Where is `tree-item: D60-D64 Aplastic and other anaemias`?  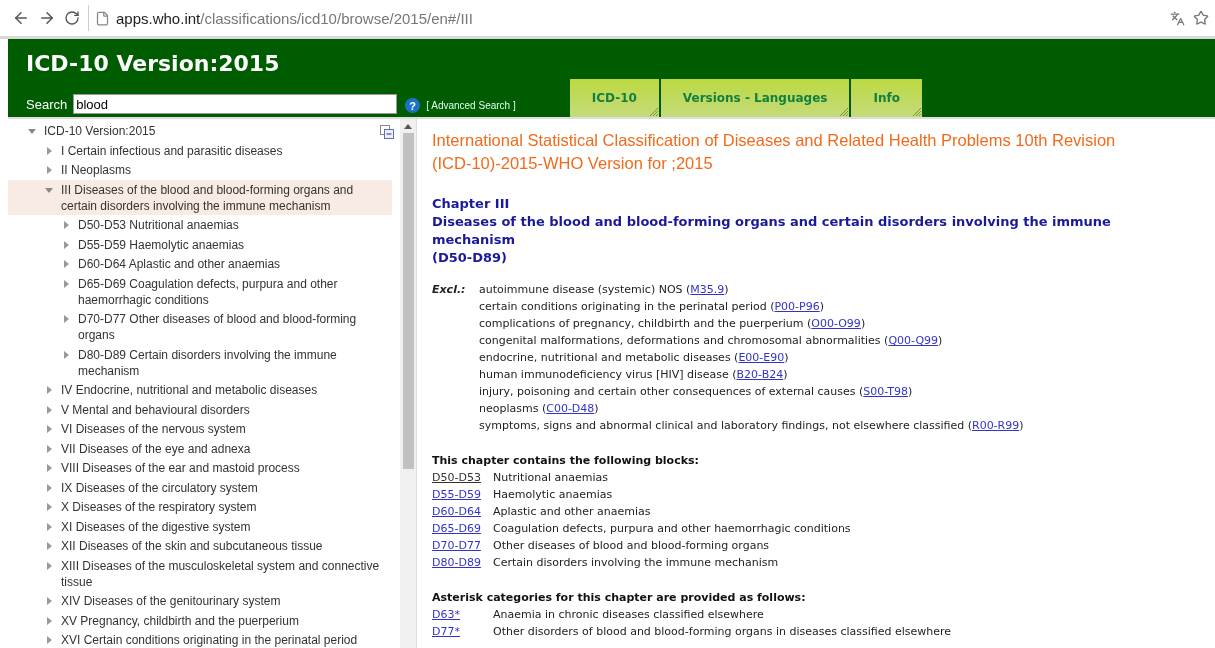 tree-item: D60-D64 Aplastic and other anaemias is located at coordinates (179, 264).